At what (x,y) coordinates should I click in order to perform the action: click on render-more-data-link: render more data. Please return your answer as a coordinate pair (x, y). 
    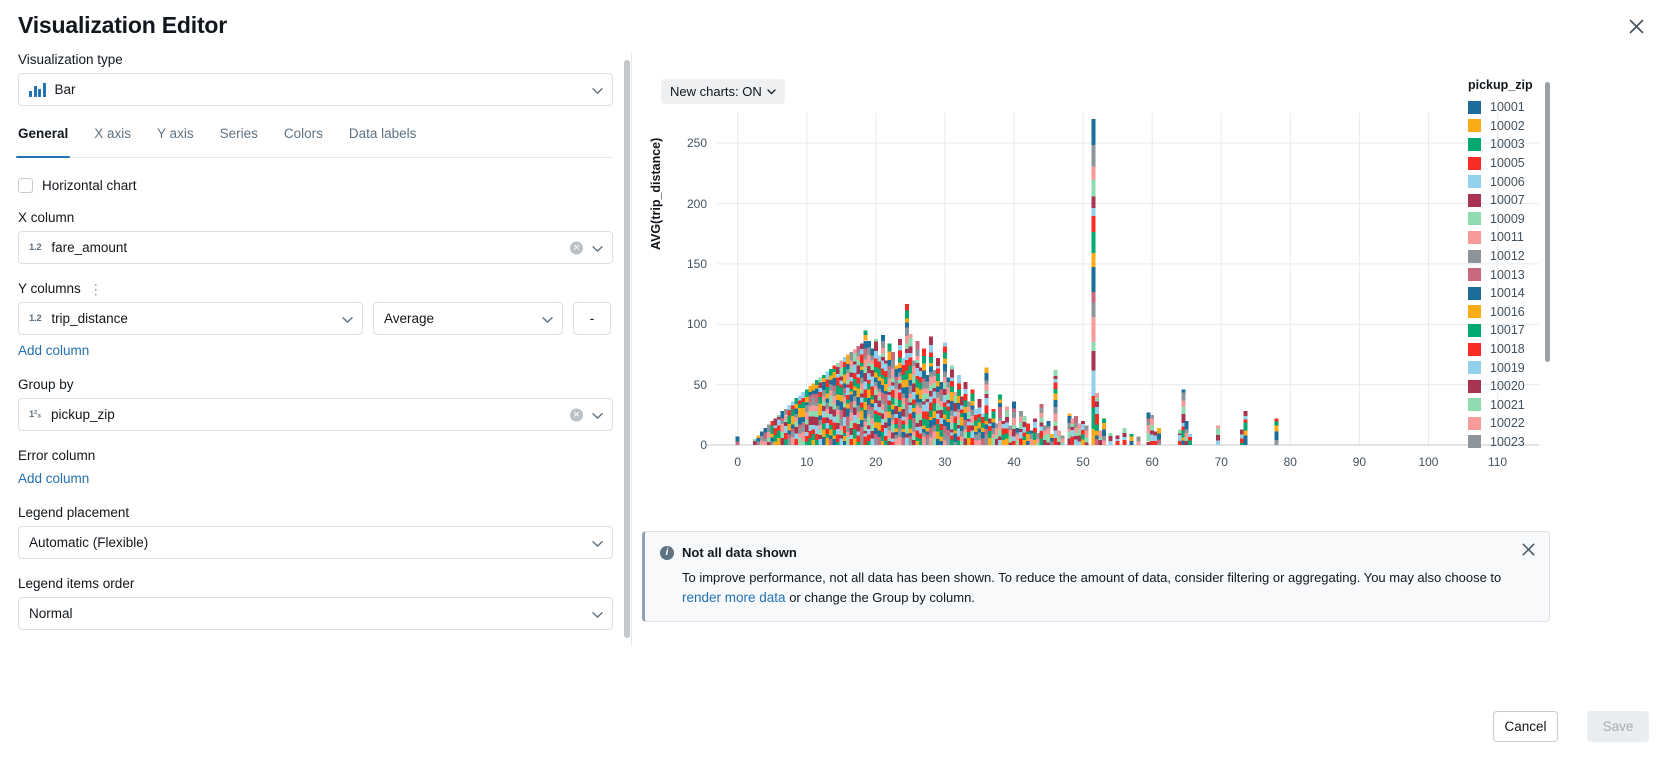
    Looking at the image, I should click on (734, 598).